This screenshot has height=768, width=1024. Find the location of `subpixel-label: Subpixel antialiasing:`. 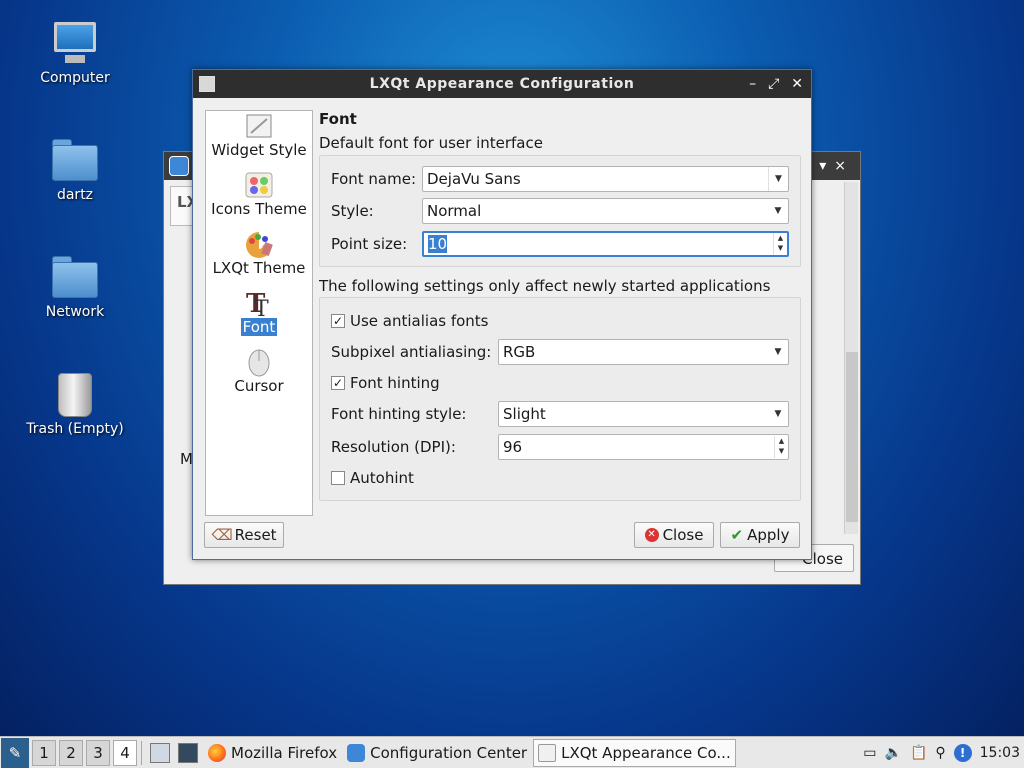

subpixel-label: Subpixel antialiasing: is located at coordinates (411, 352).